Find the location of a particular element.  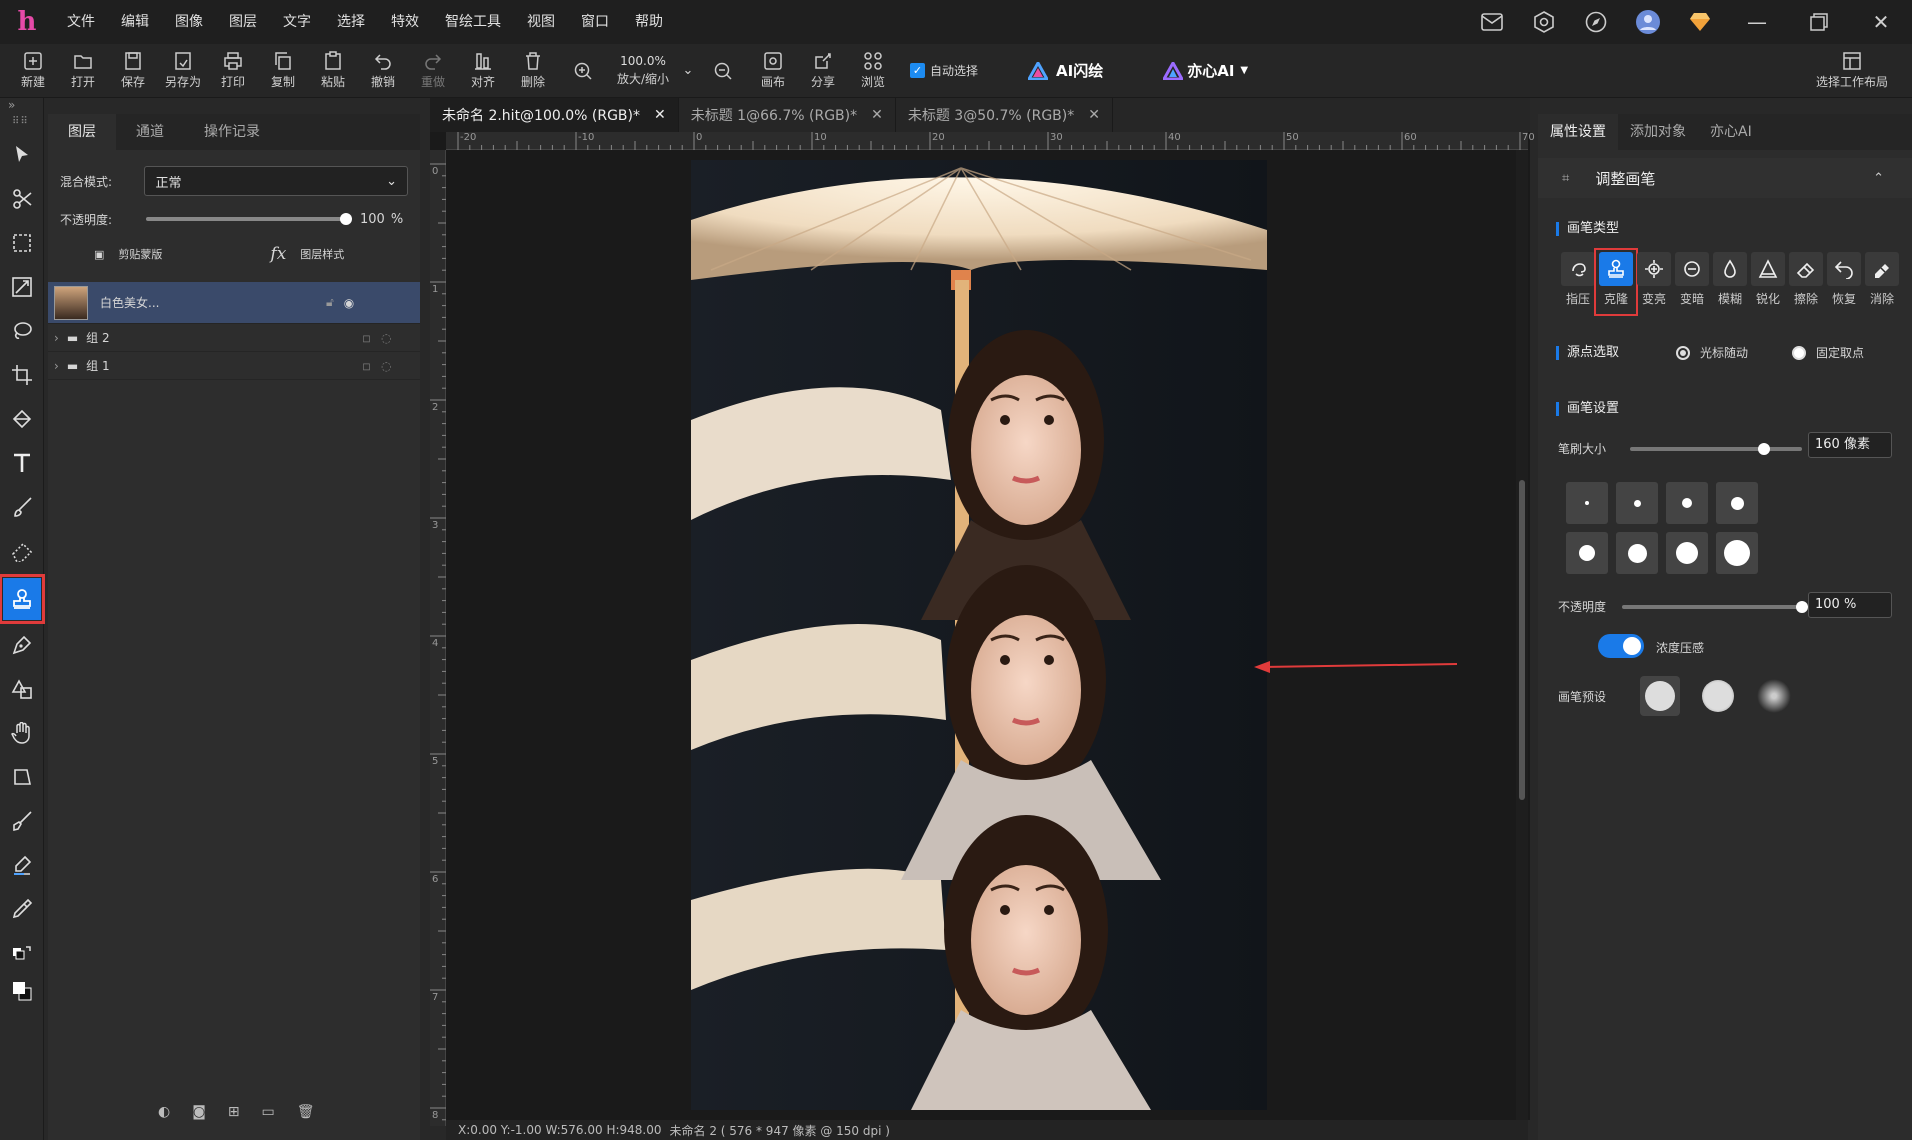

doc-tab: 未标题 1@66.7% (RGB)* ✕ is located at coordinates (787, 115).